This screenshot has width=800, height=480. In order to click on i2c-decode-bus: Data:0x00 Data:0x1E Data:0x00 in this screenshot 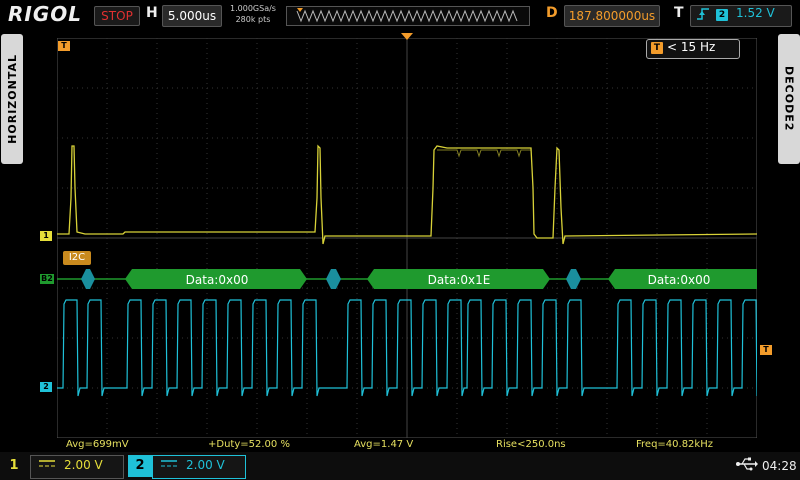, I will do `click(407, 279)`.